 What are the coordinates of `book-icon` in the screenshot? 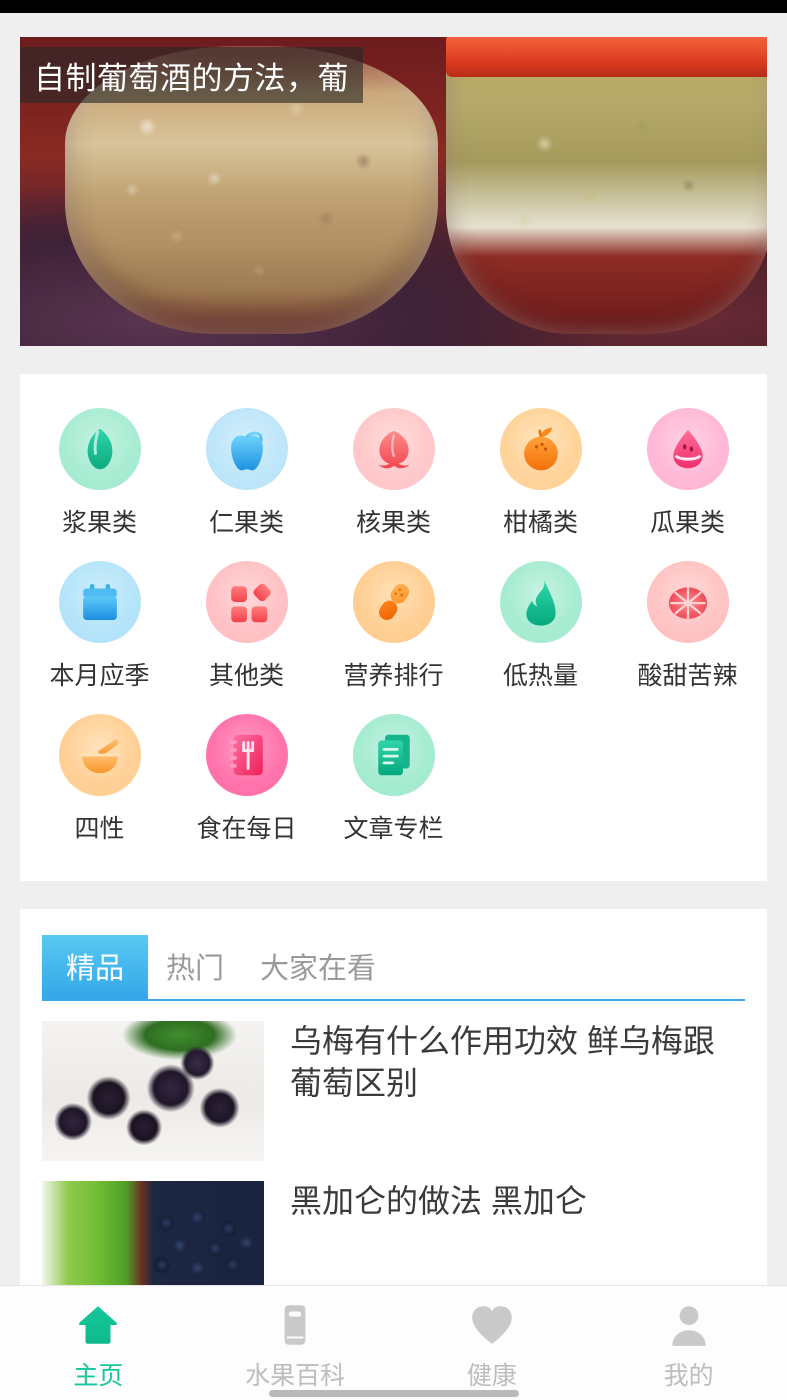 It's located at (295, 1325).